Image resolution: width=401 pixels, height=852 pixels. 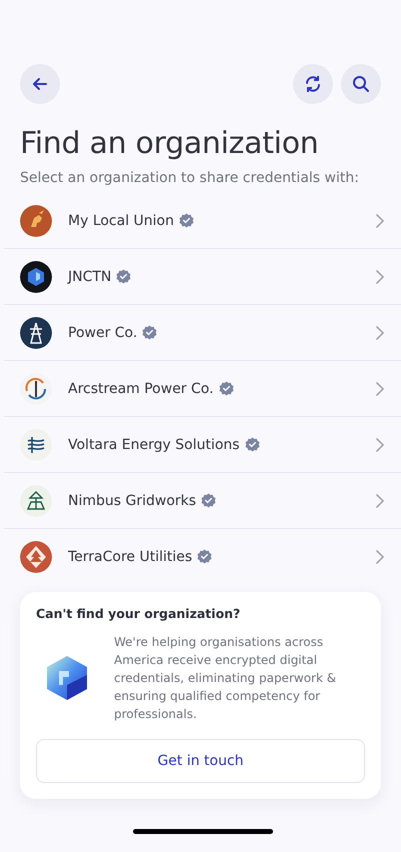 I want to click on subtitle: Select an organization to share credentials with:, so click(x=190, y=178).